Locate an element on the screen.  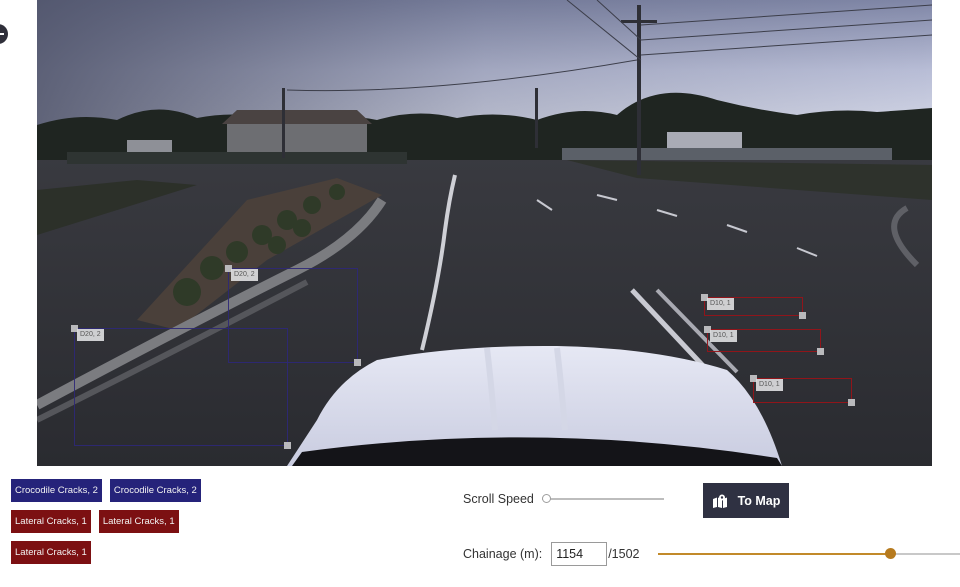
detection-box: D20, 2 is located at coordinates (181, 387).